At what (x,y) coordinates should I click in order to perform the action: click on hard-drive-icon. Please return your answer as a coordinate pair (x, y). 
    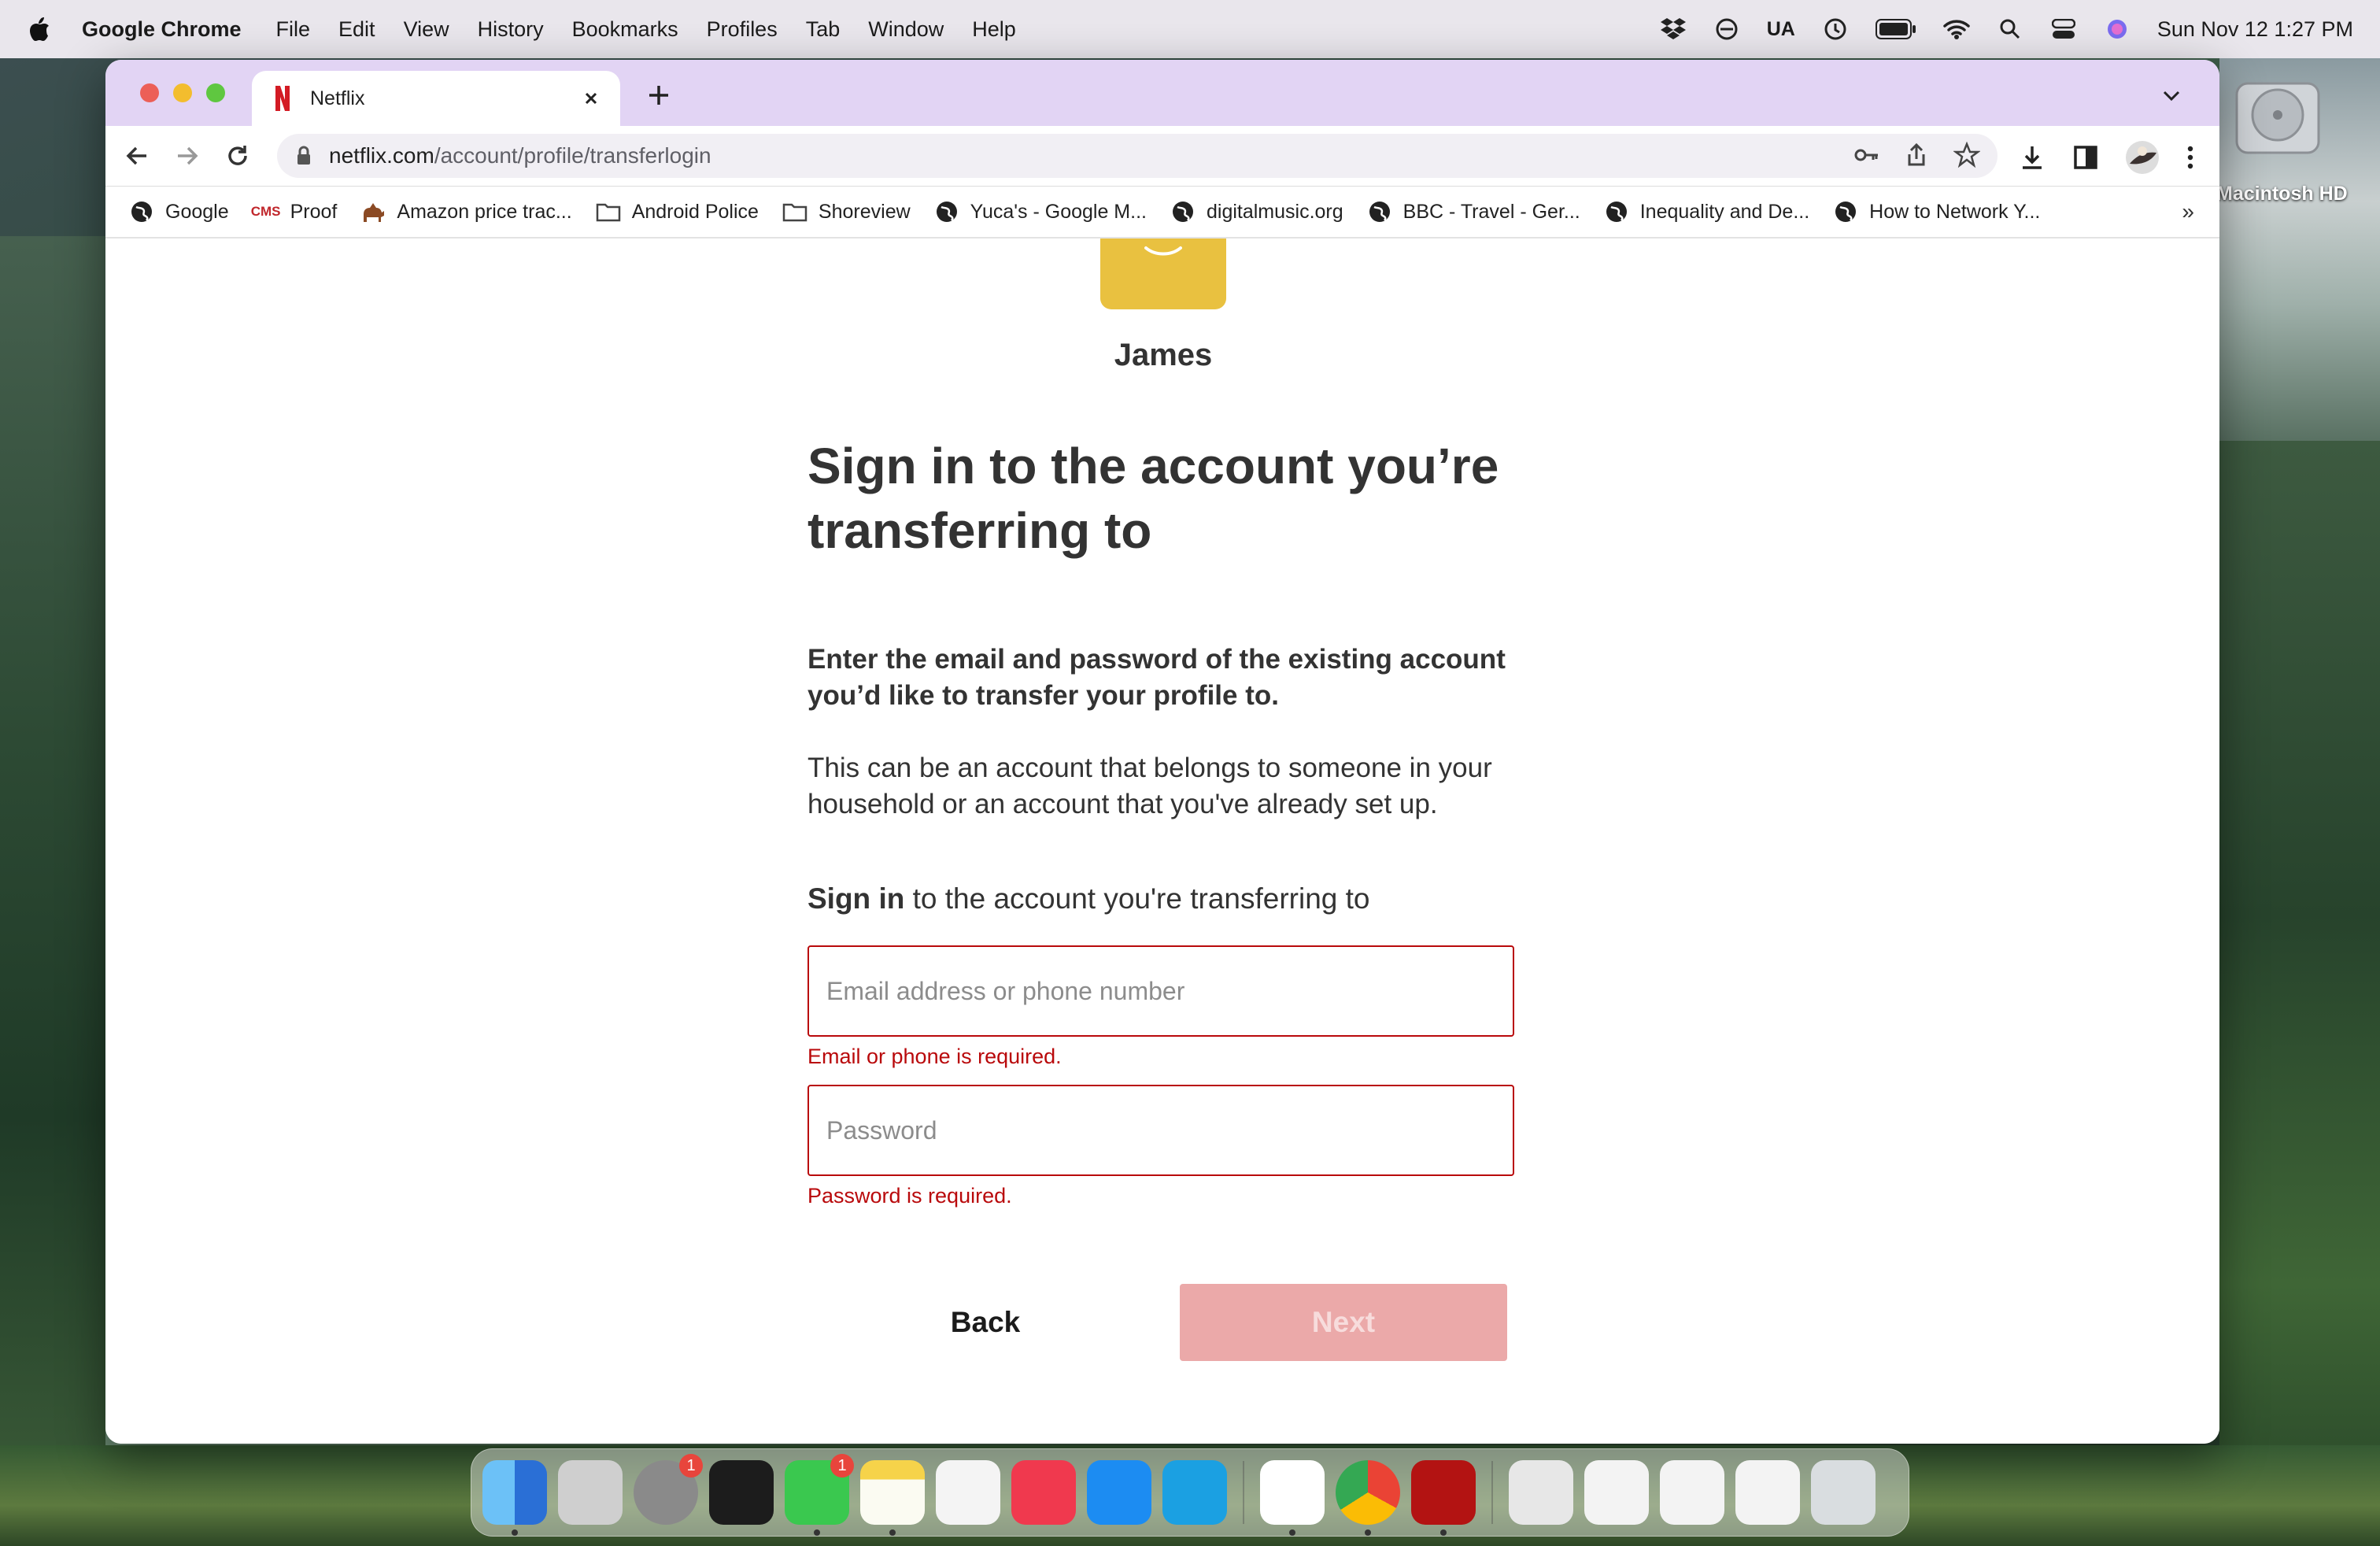
    Looking at the image, I should click on (2277, 118).